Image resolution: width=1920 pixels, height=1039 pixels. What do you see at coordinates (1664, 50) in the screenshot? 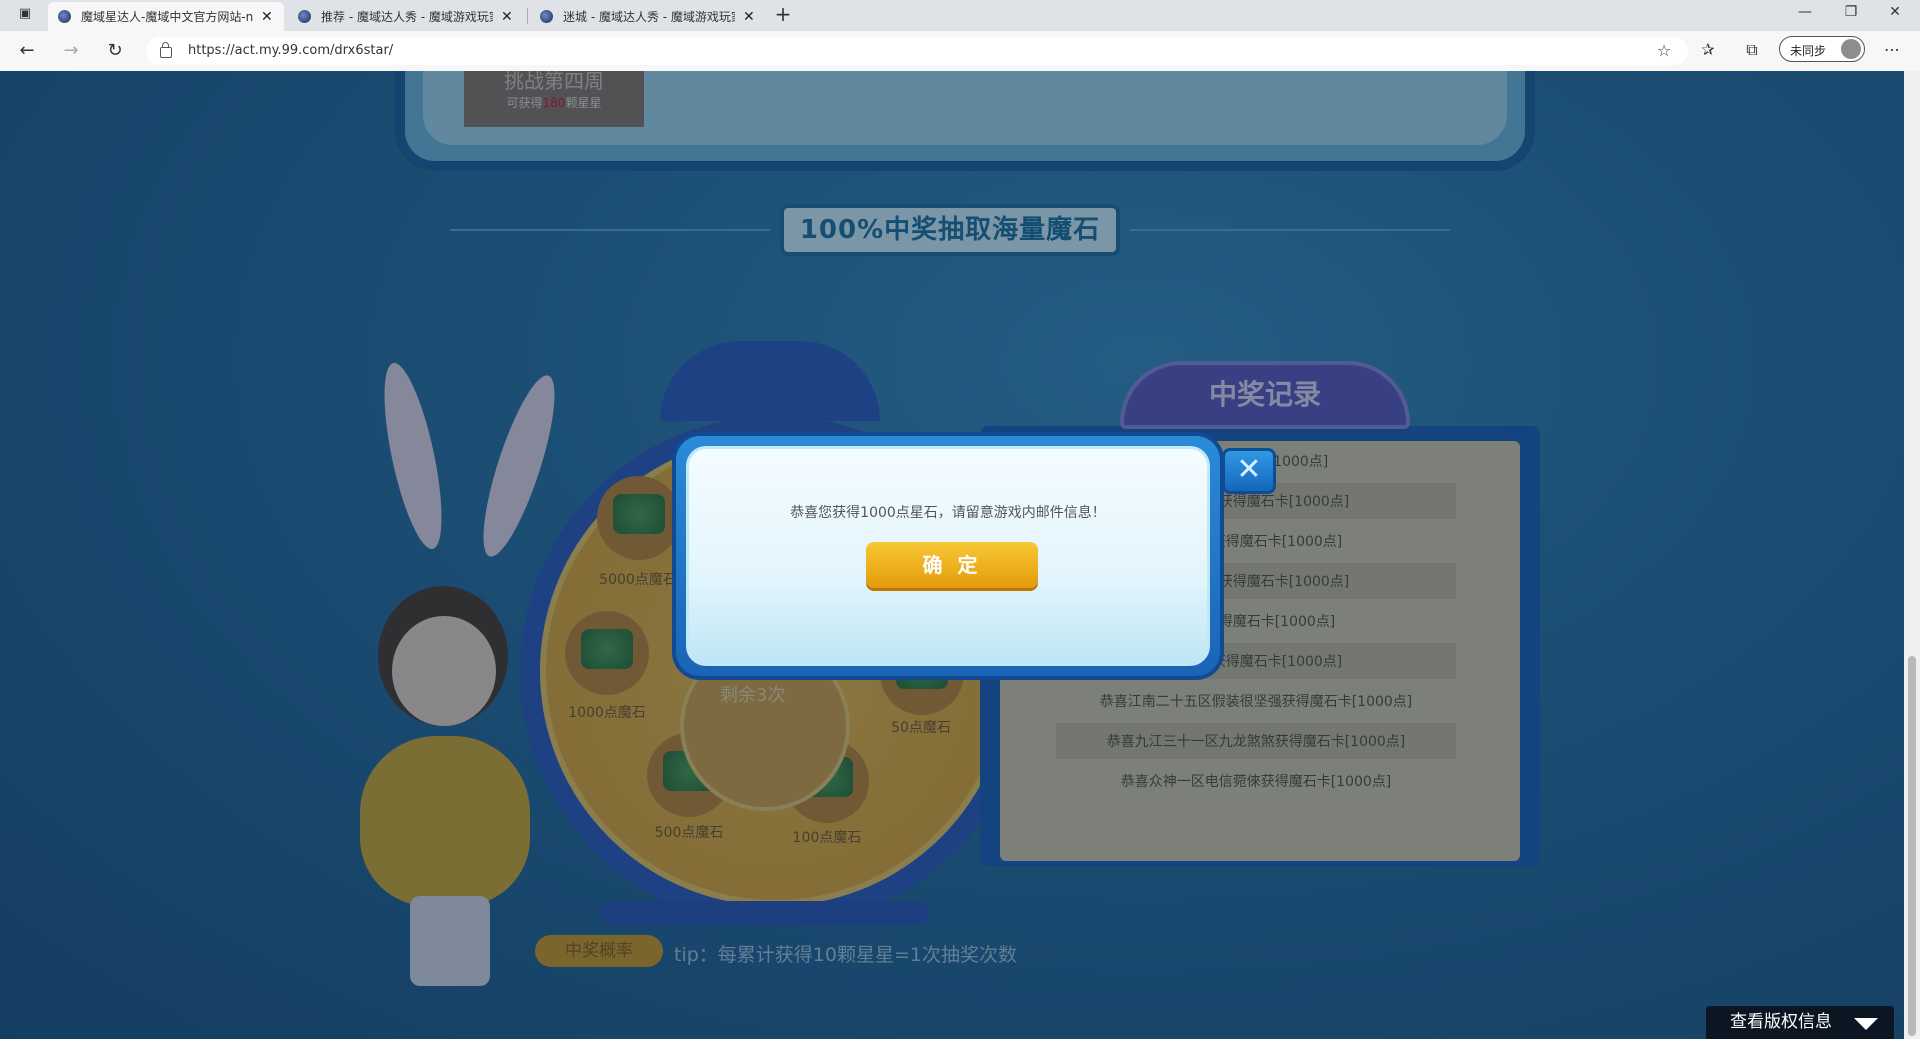
I see `add-favorite-icon: ☆` at bounding box center [1664, 50].